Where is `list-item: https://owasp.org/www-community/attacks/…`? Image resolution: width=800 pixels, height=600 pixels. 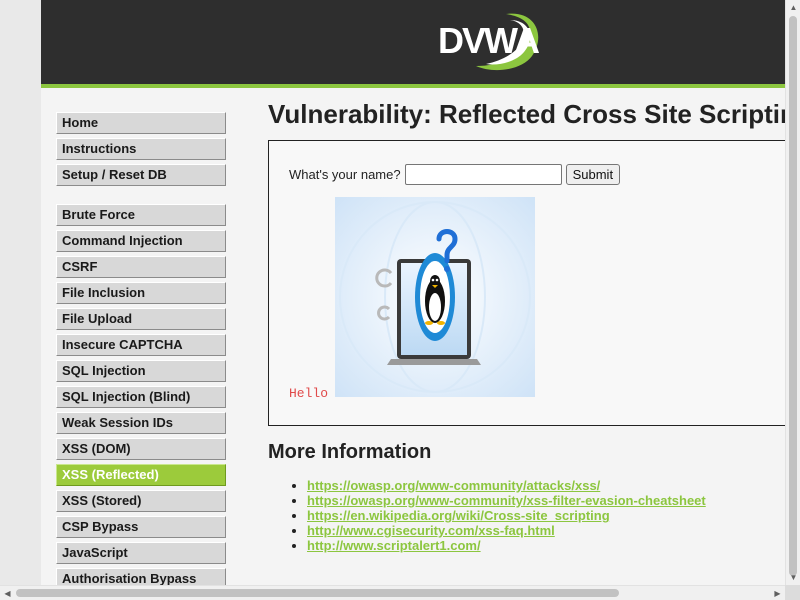 list-item: https://owasp.org/www-community/attacks/… is located at coordinates (506, 485).